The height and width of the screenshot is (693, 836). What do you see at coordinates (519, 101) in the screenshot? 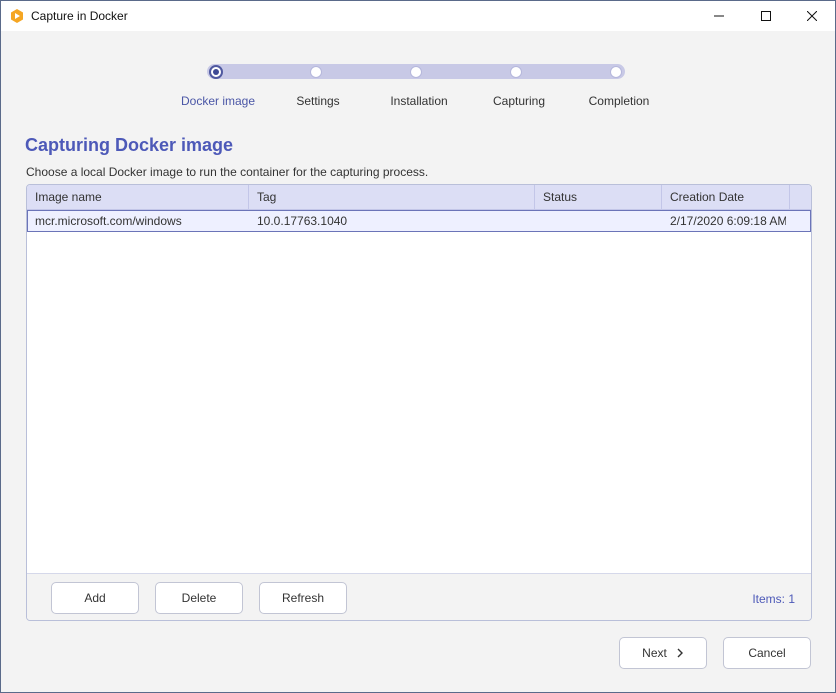
I see `step-label-capturing: Capturing` at bounding box center [519, 101].